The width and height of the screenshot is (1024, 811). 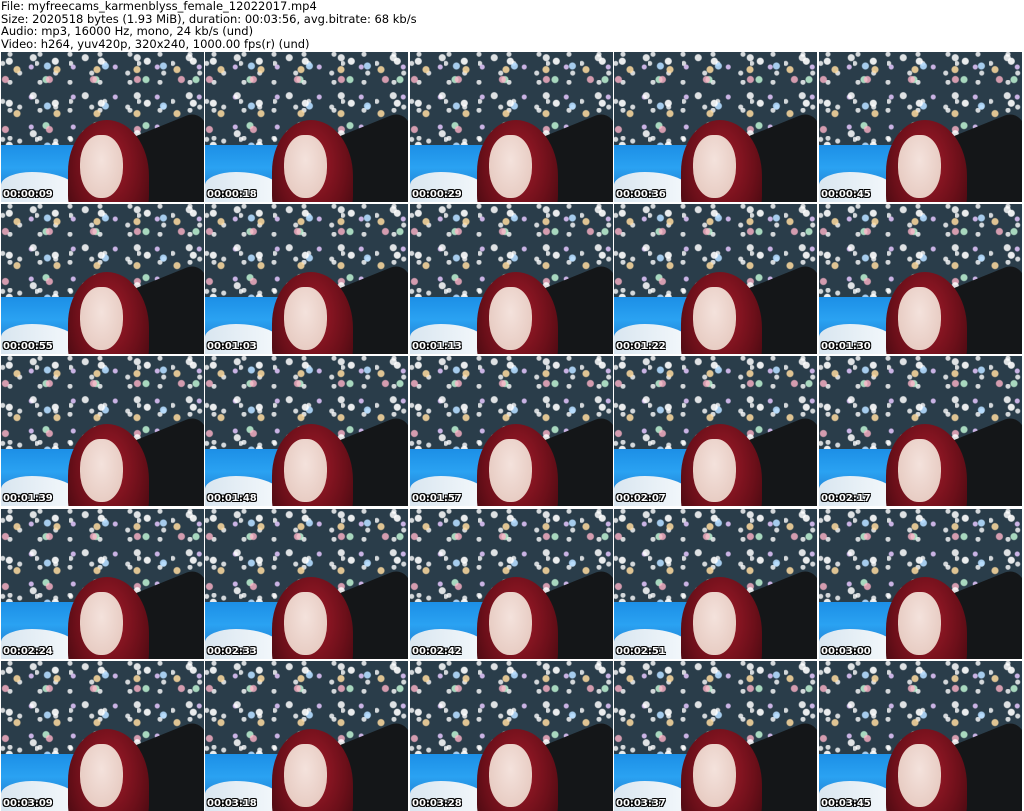 I want to click on video-frame-thumbnail: 00:01:30, so click(x=920, y=279).